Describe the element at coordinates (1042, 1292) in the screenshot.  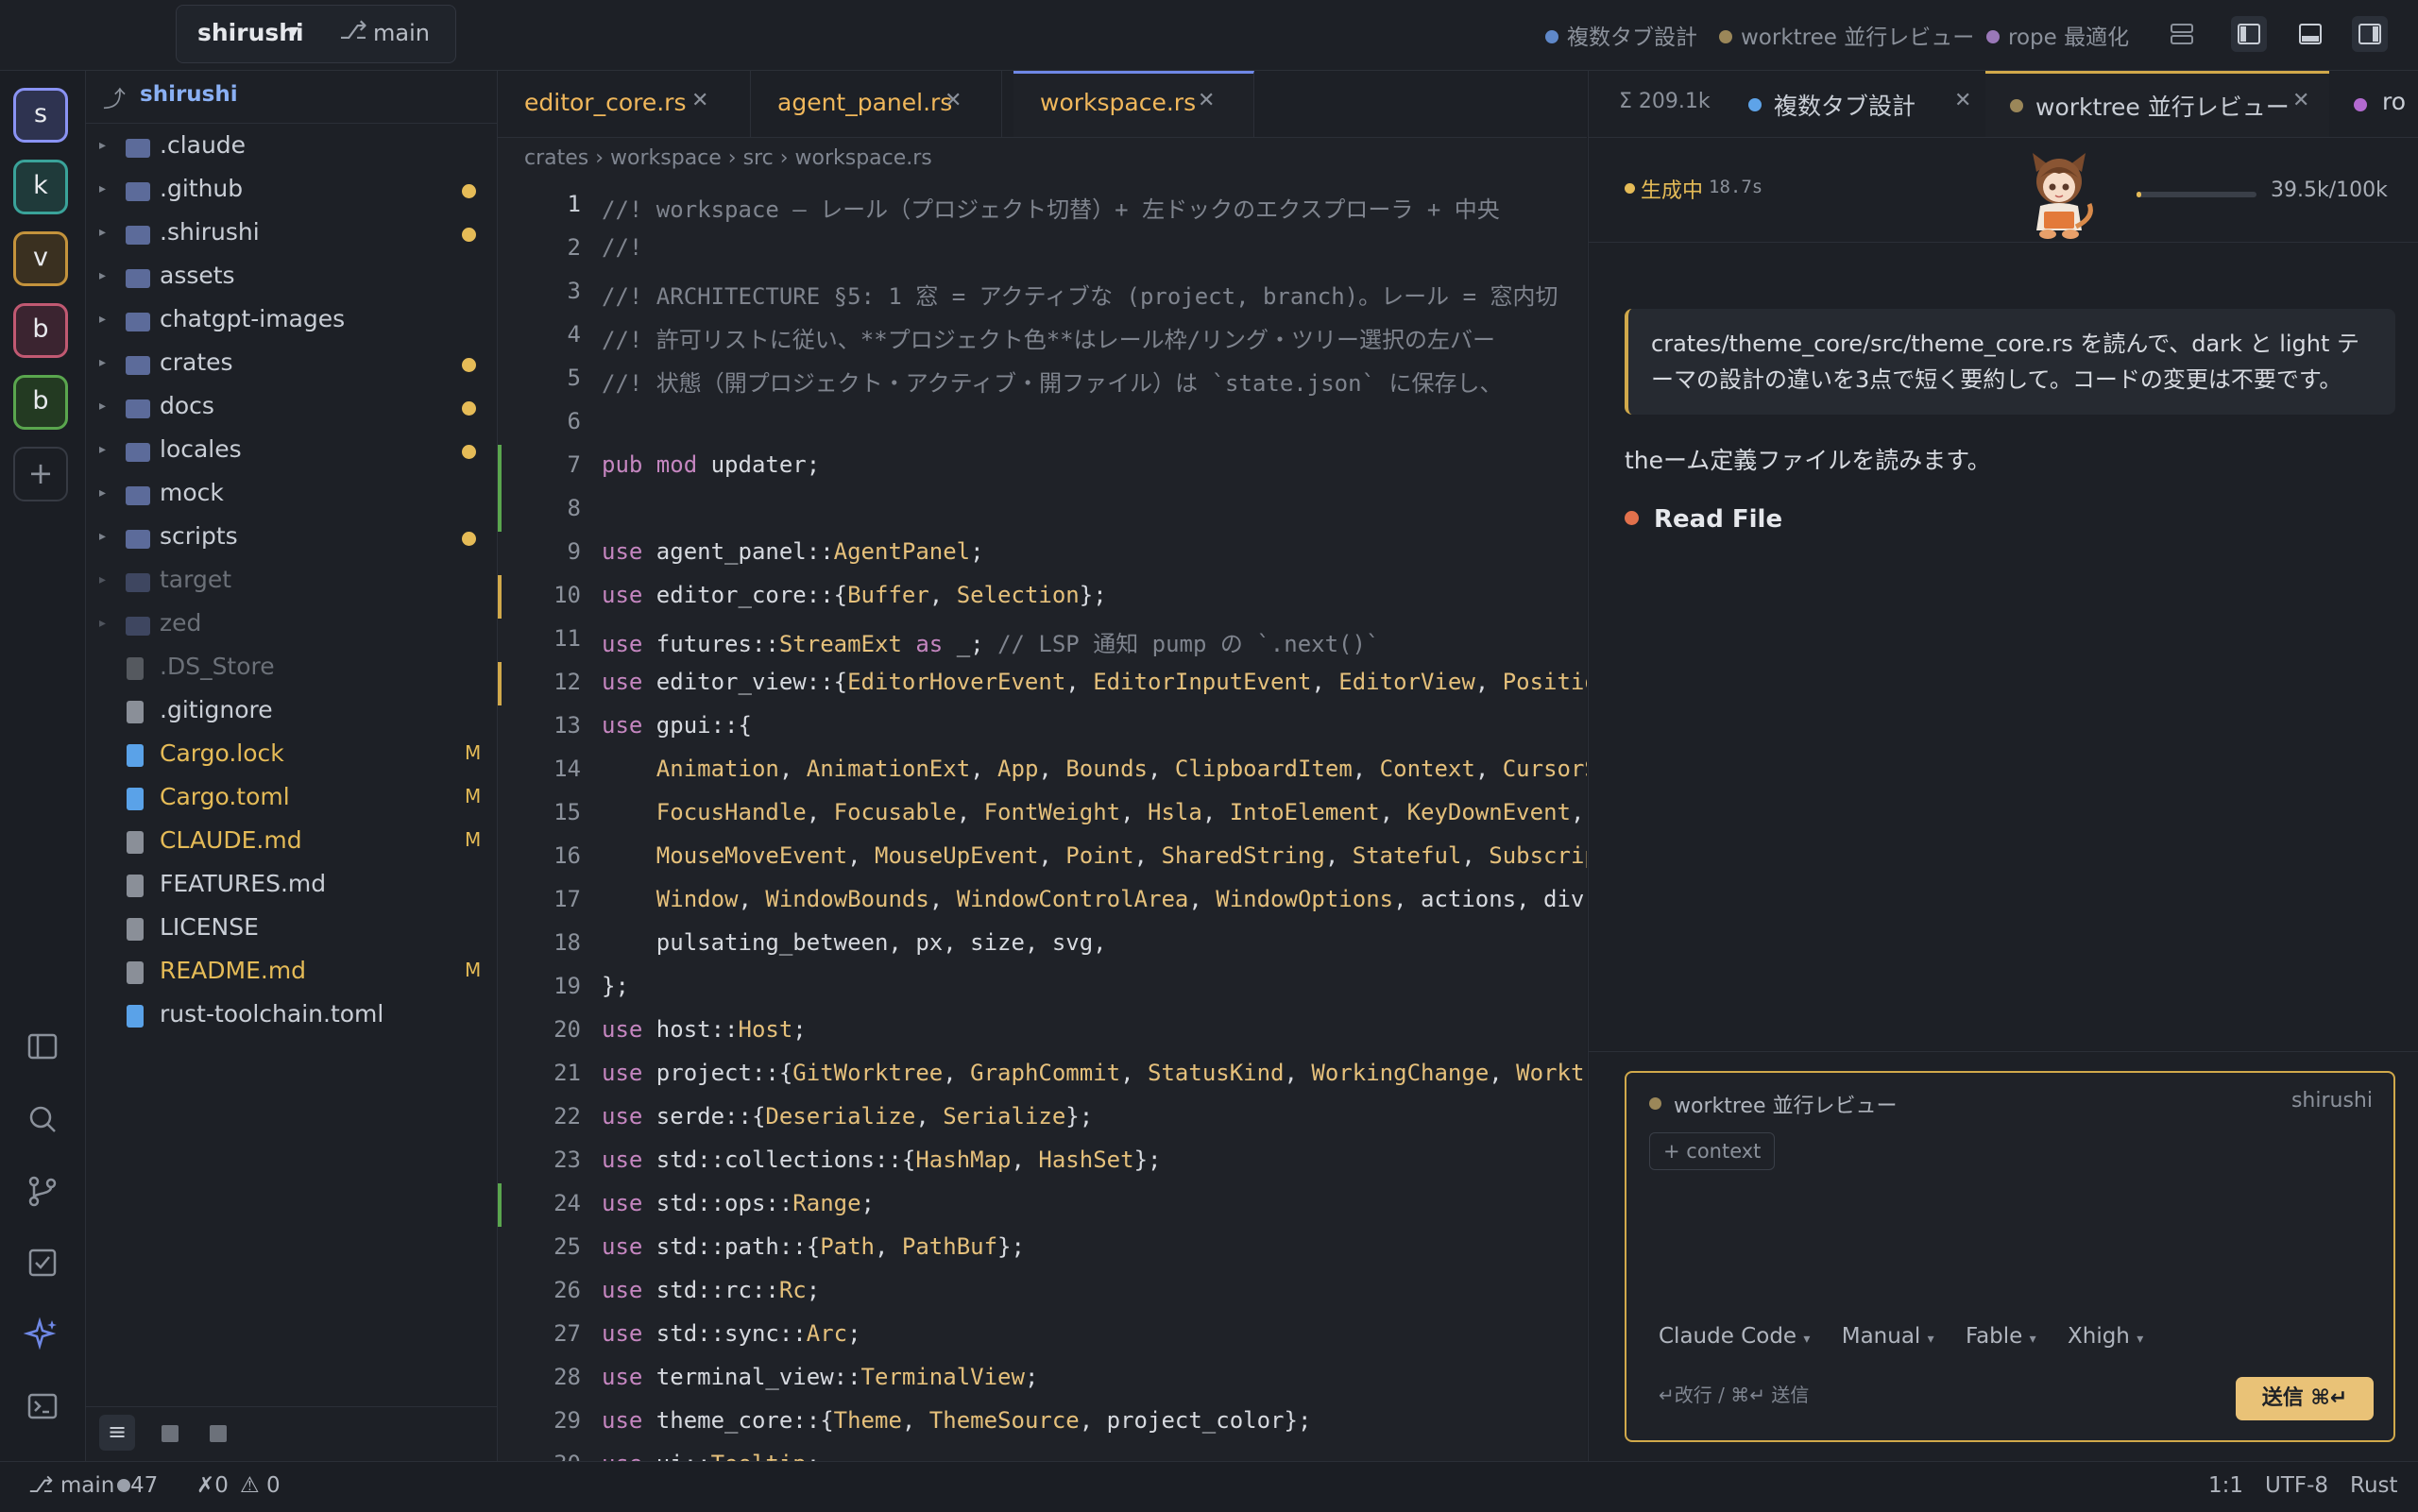
I see `code-line: 26 use std::rc::Rc;` at that location.